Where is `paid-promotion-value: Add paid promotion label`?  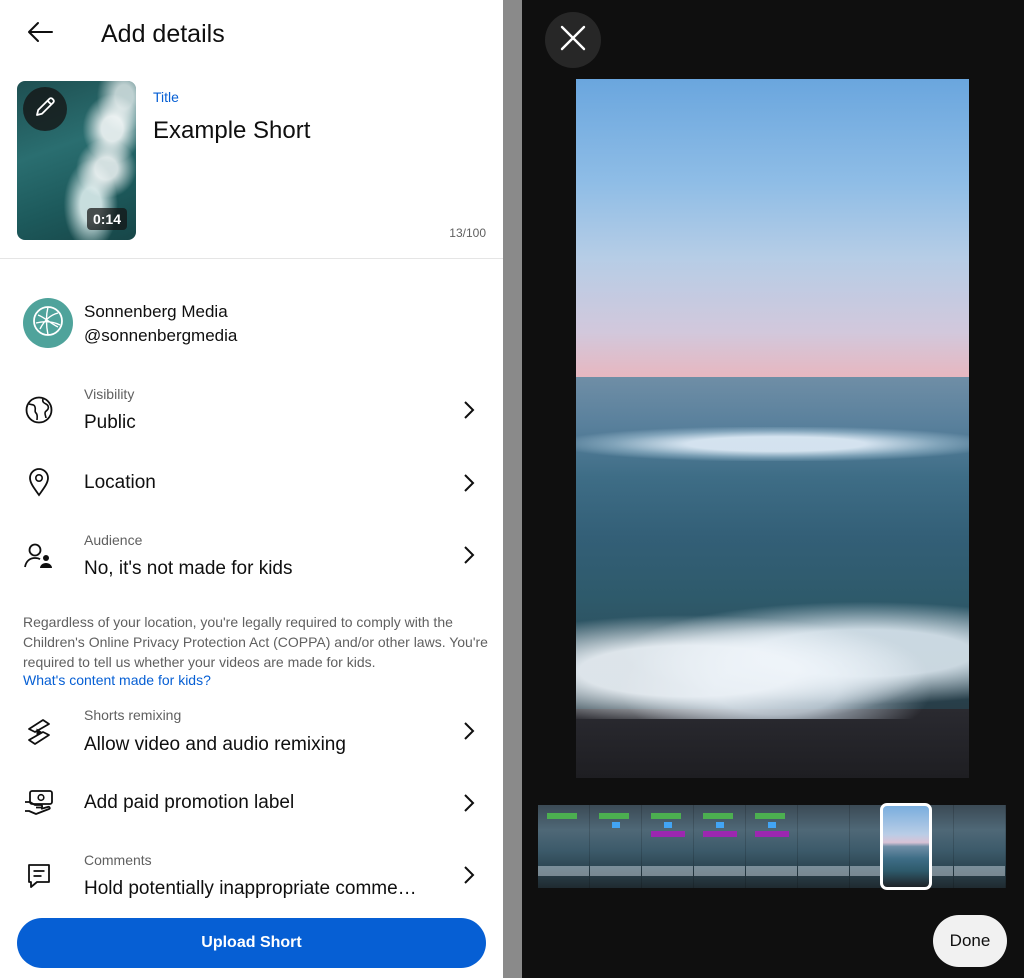
paid-promotion-value: Add paid promotion label is located at coordinates (189, 802).